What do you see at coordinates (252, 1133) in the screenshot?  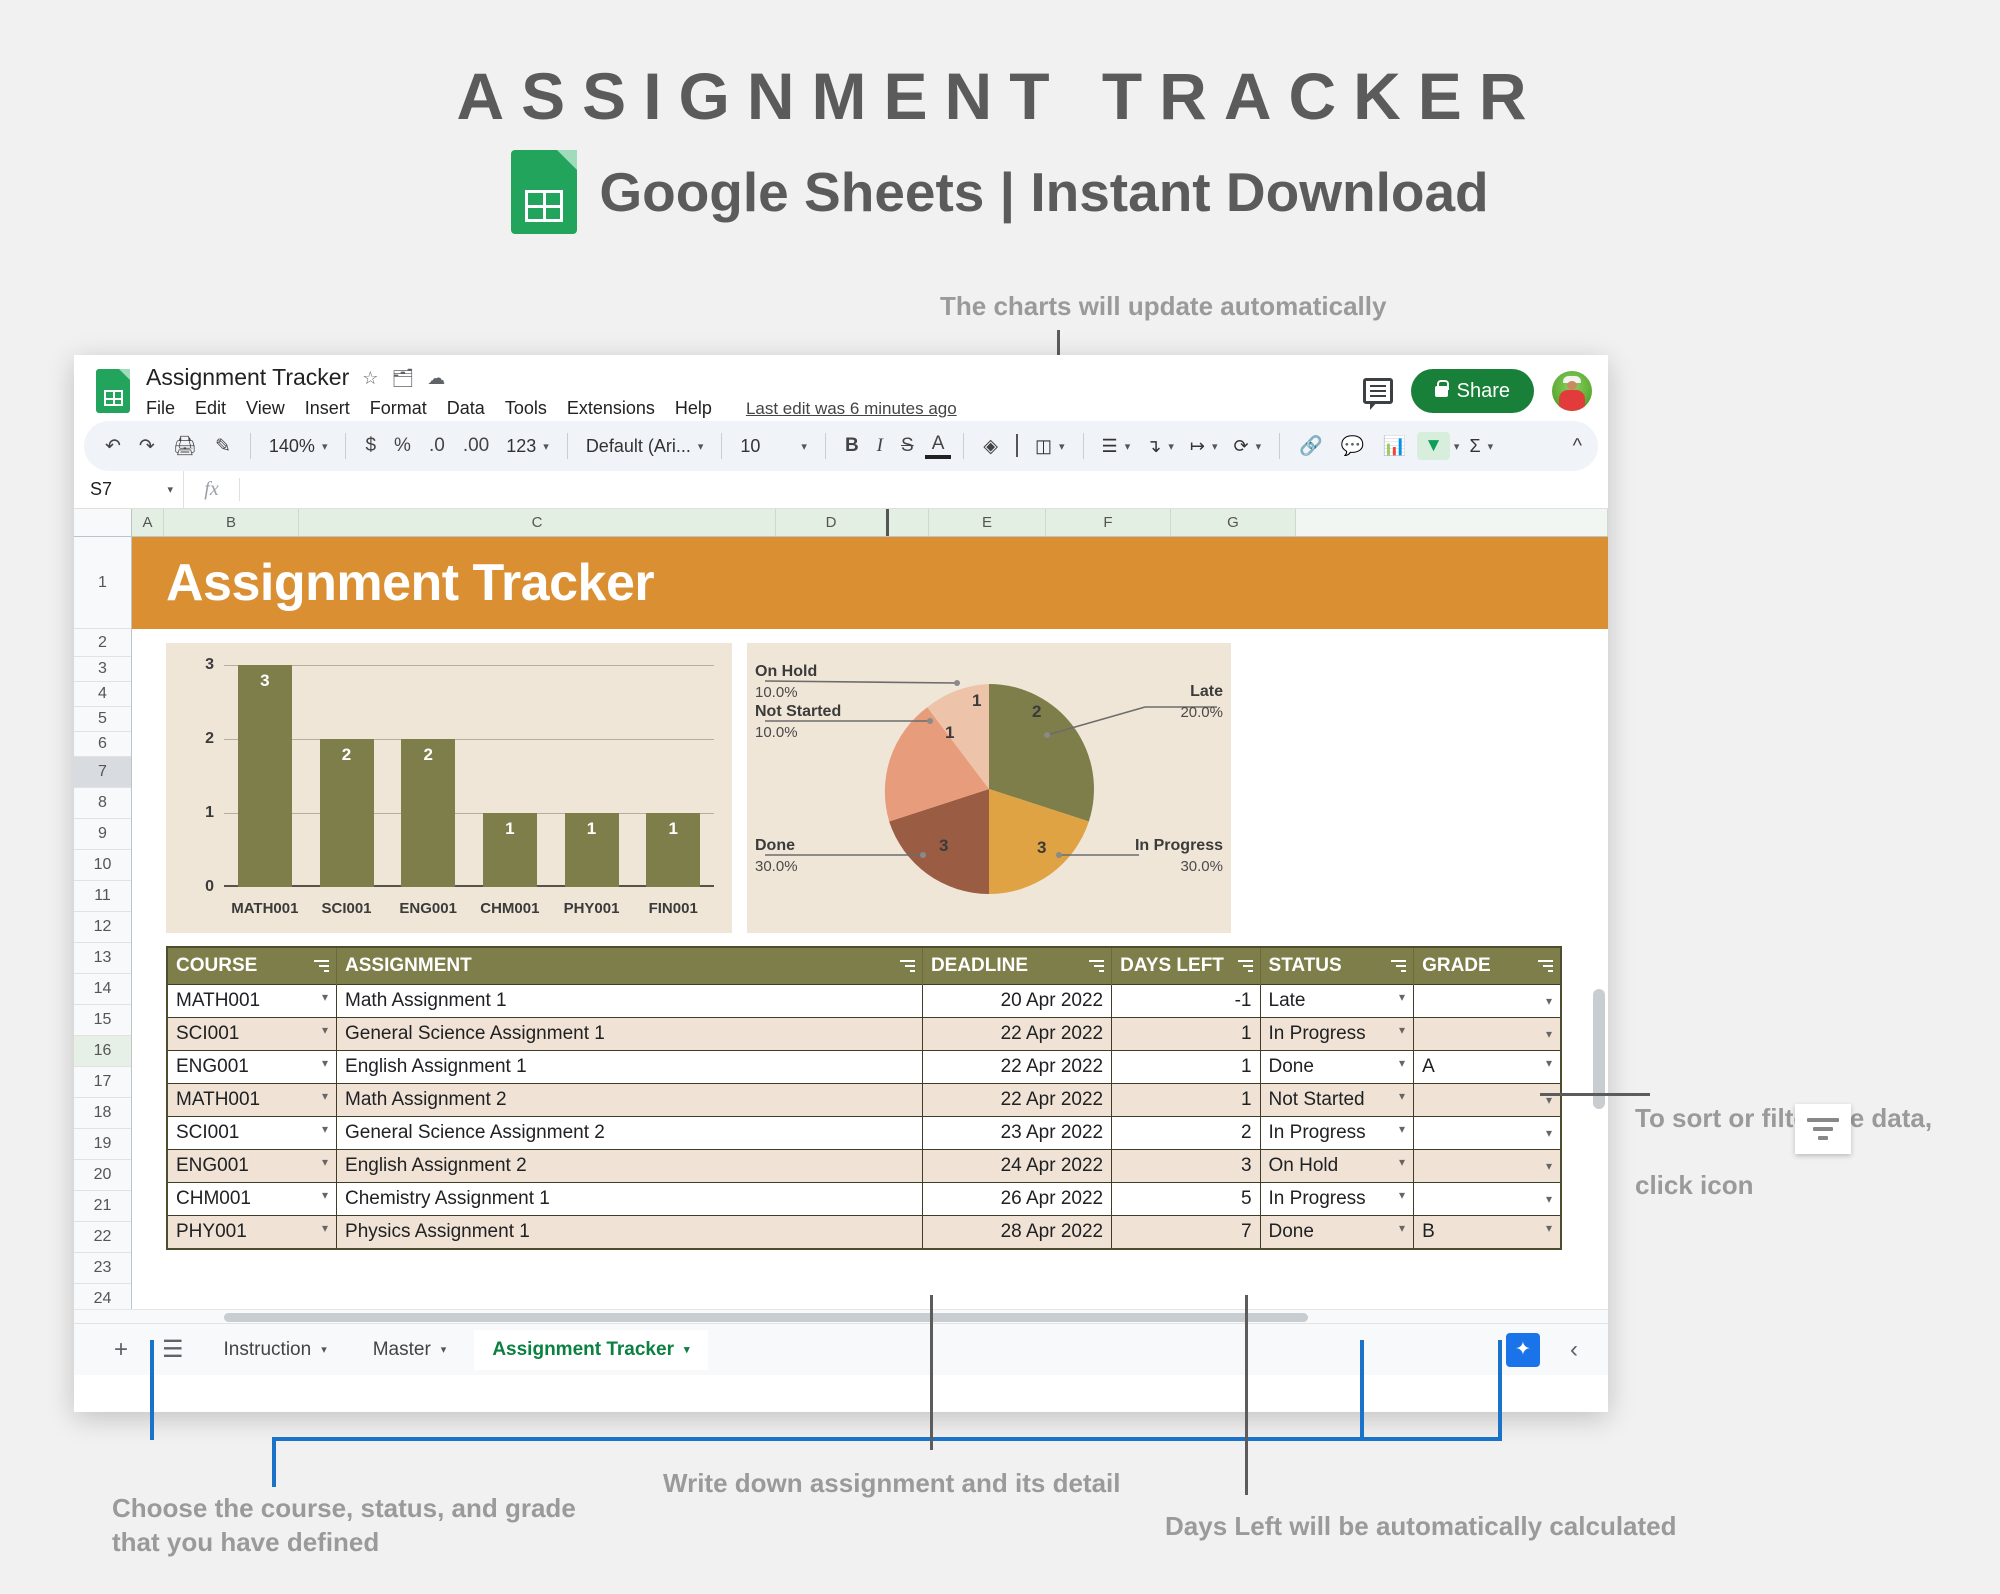 I see `cell-course: SCI001 ▾` at bounding box center [252, 1133].